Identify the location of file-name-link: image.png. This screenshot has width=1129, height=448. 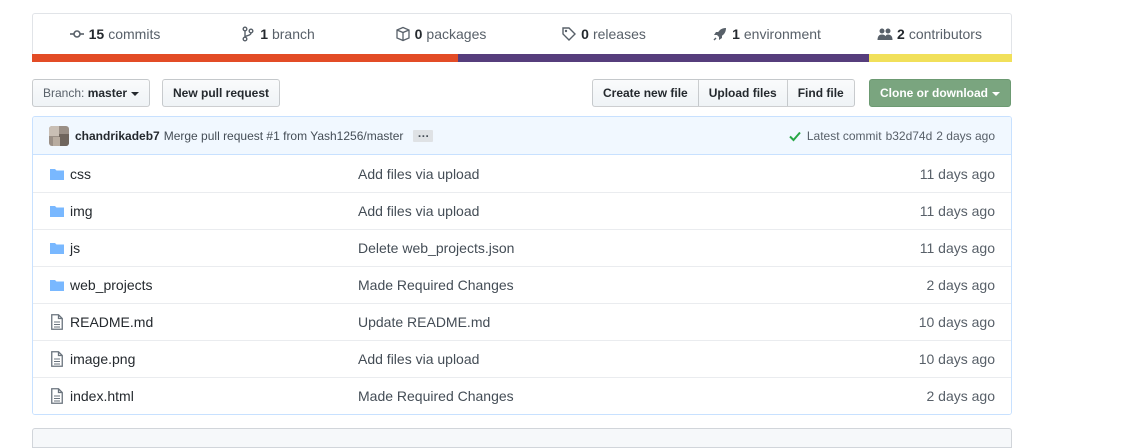
(205, 359).